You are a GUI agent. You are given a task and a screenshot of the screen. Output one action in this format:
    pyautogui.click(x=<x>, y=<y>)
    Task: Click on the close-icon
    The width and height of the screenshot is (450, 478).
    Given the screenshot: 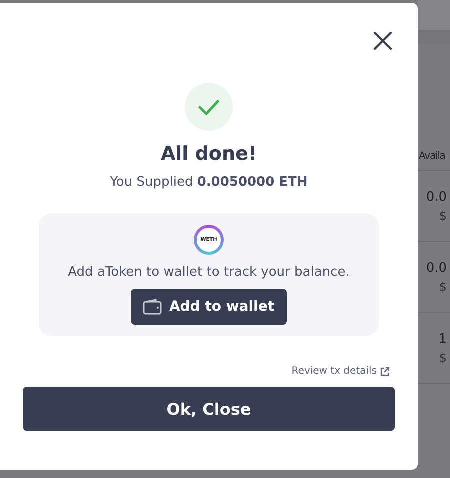 What is the action you would take?
    pyautogui.click(x=383, y=41)
    